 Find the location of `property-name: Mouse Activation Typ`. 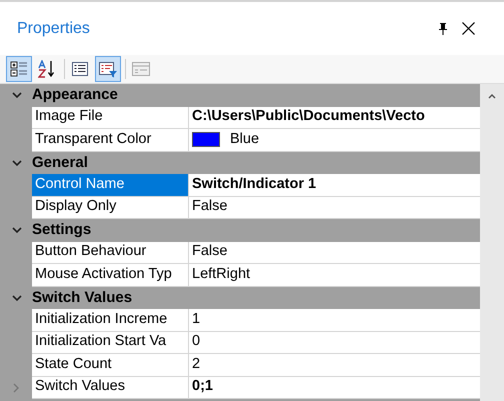

property-name: Mouse Activation Typ is located at coordinates (110, 275).